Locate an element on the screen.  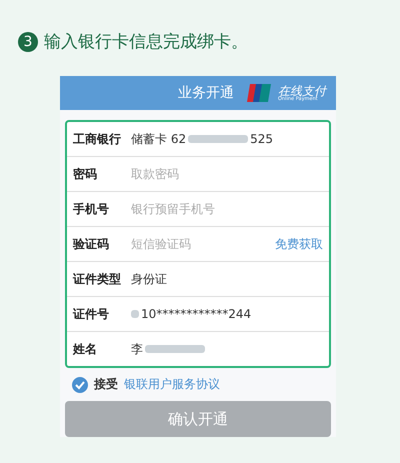
header-title: 业务开通 is located at coordinates (206, 93).